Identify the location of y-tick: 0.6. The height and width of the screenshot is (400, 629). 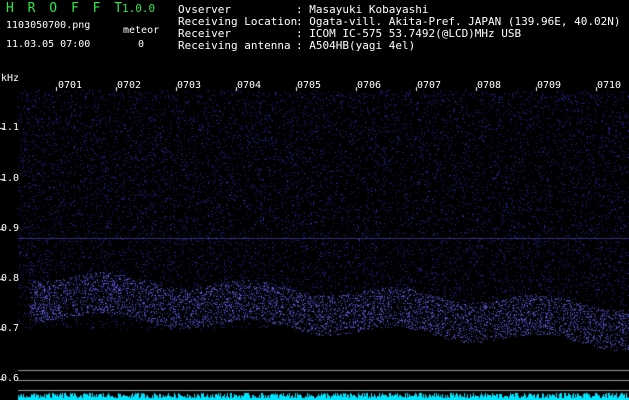
(10, 378).